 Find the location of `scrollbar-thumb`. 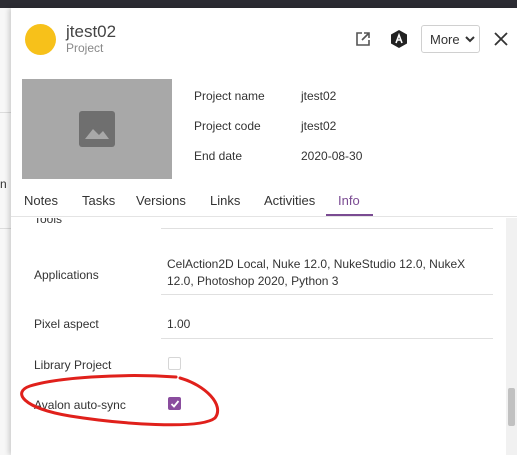

scrollbar-thumb is located at coordinates (511, 407).